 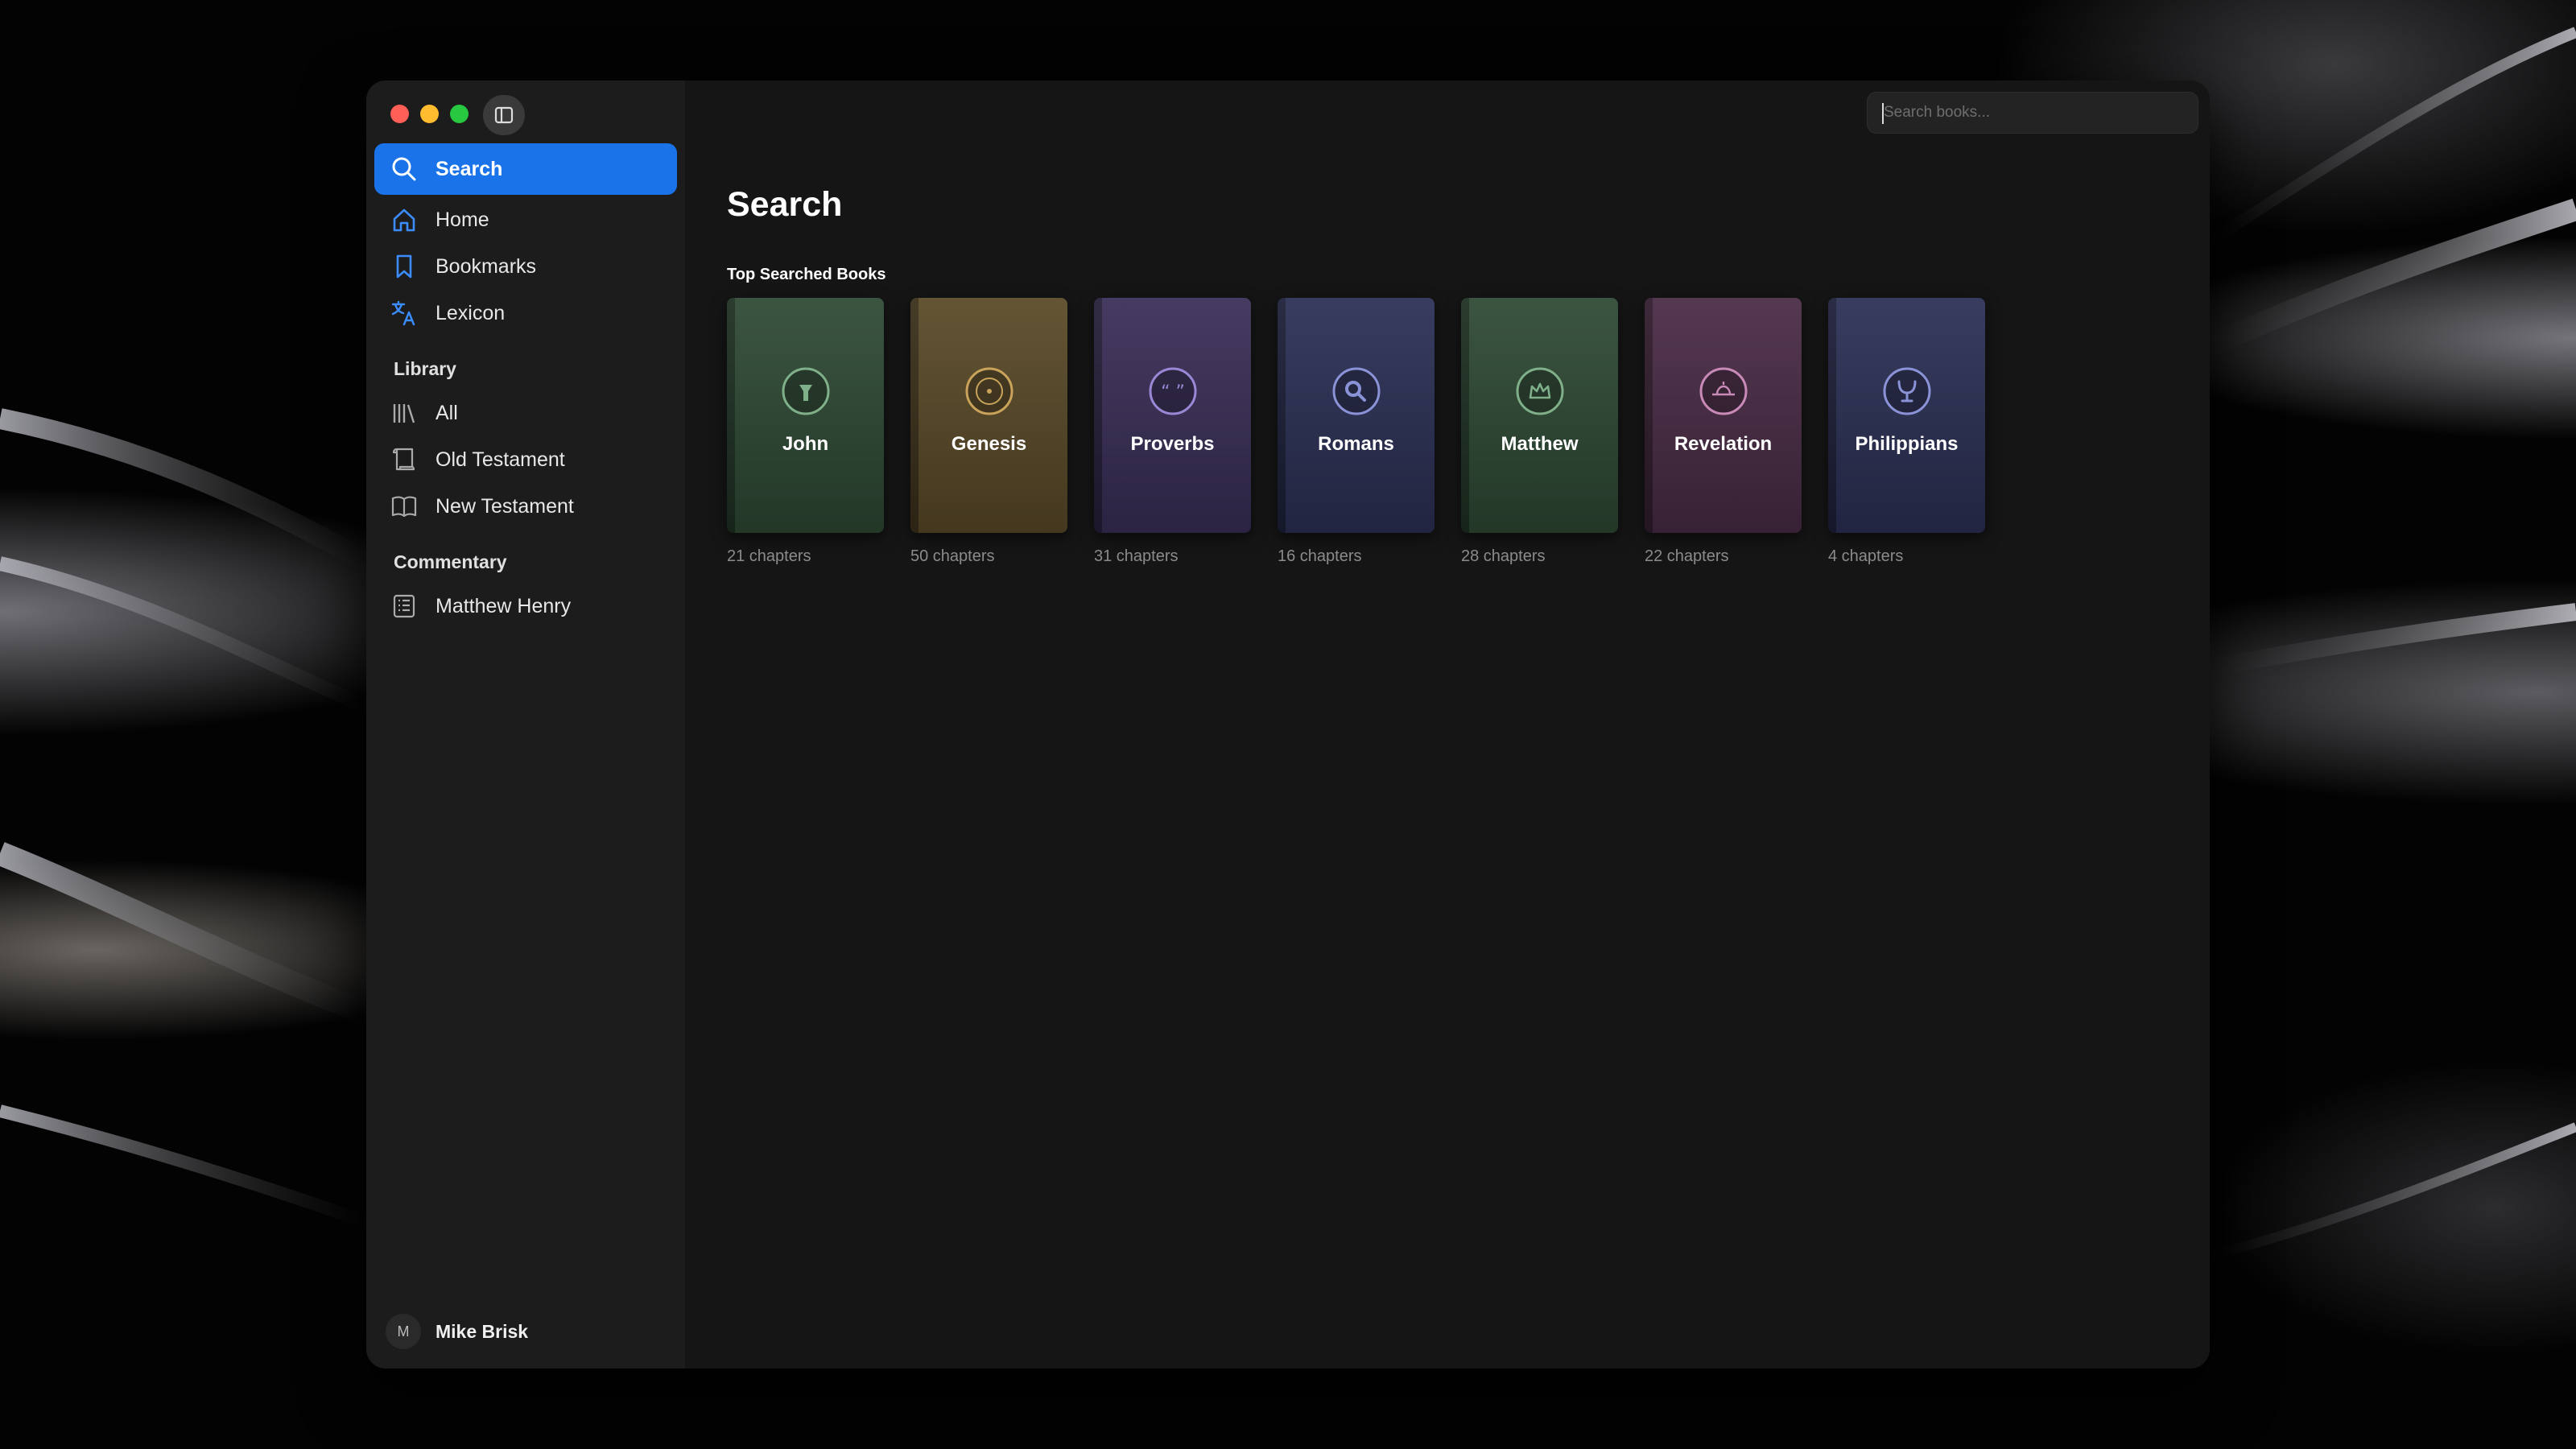 What do you see at coordinates (525, 219) in the screenshot?
I see `sidebar-item-home: Home` at bounding box center [525, 219].